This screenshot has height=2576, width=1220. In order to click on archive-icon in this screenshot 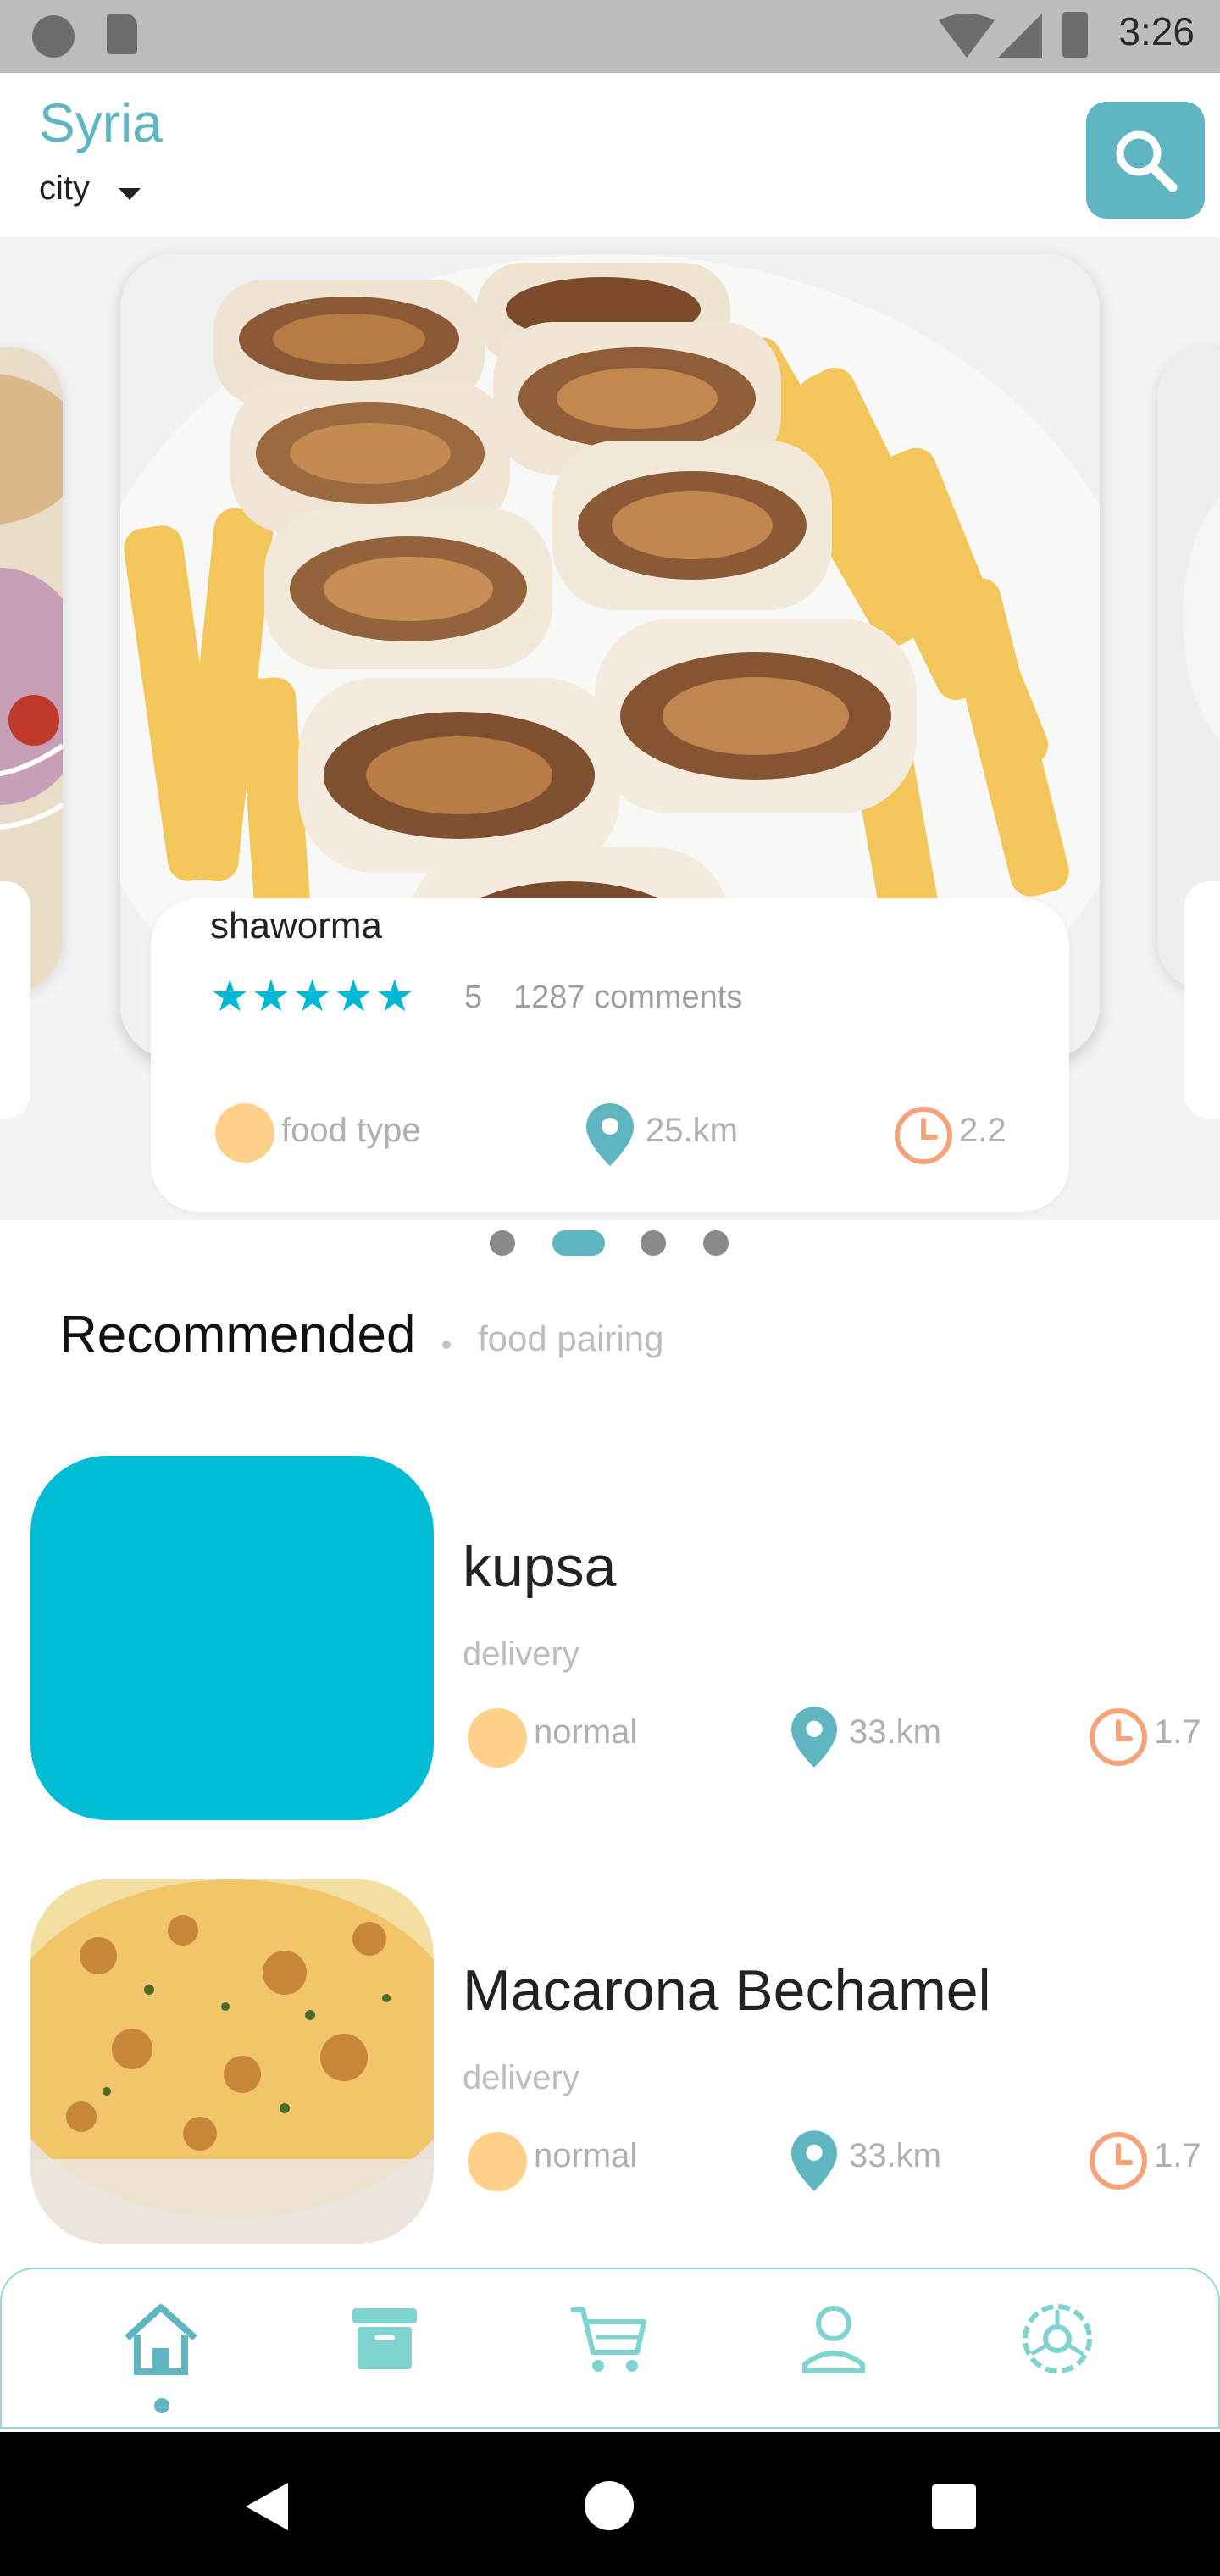, I will do `click(384, 2338)`.